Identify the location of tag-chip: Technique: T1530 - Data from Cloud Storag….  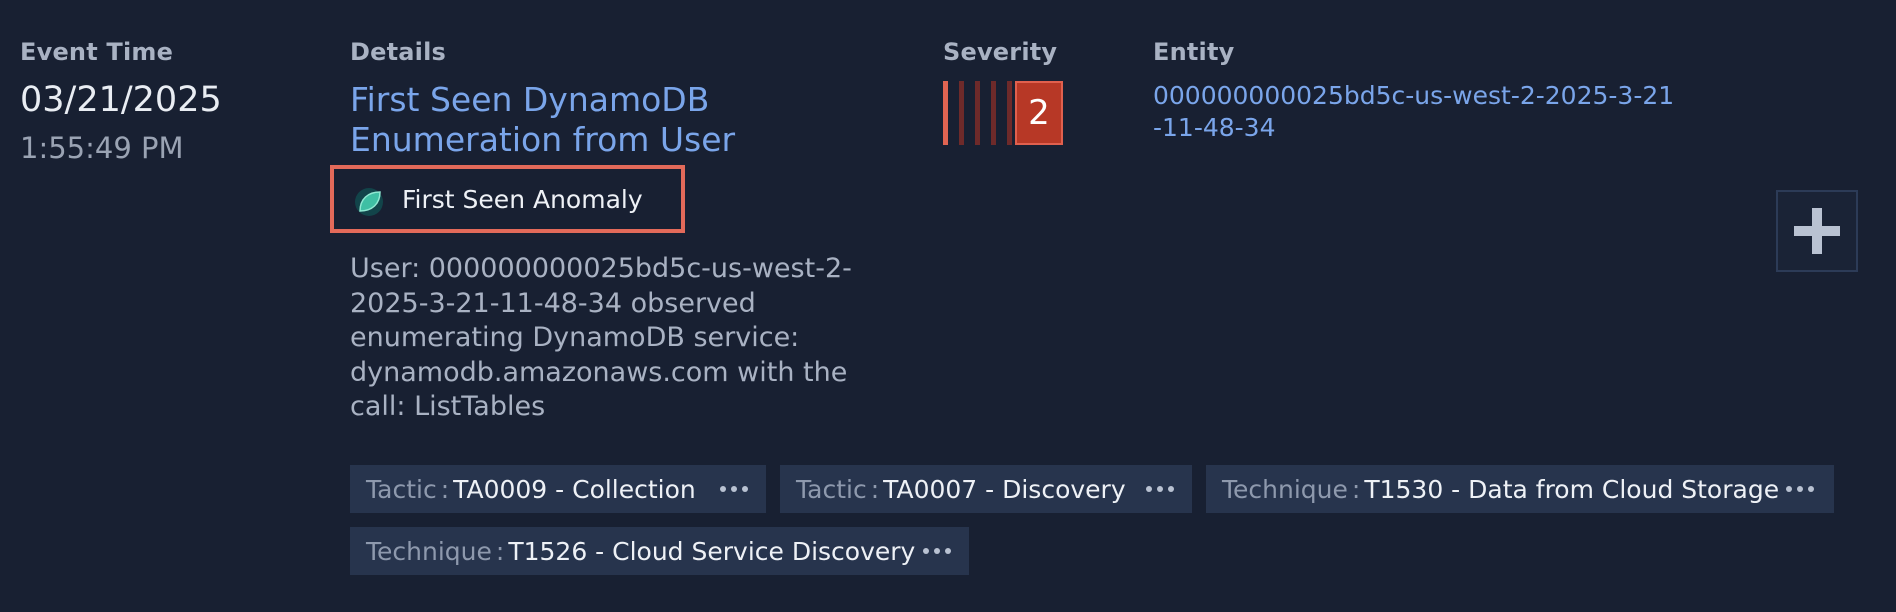
(1520, 489).